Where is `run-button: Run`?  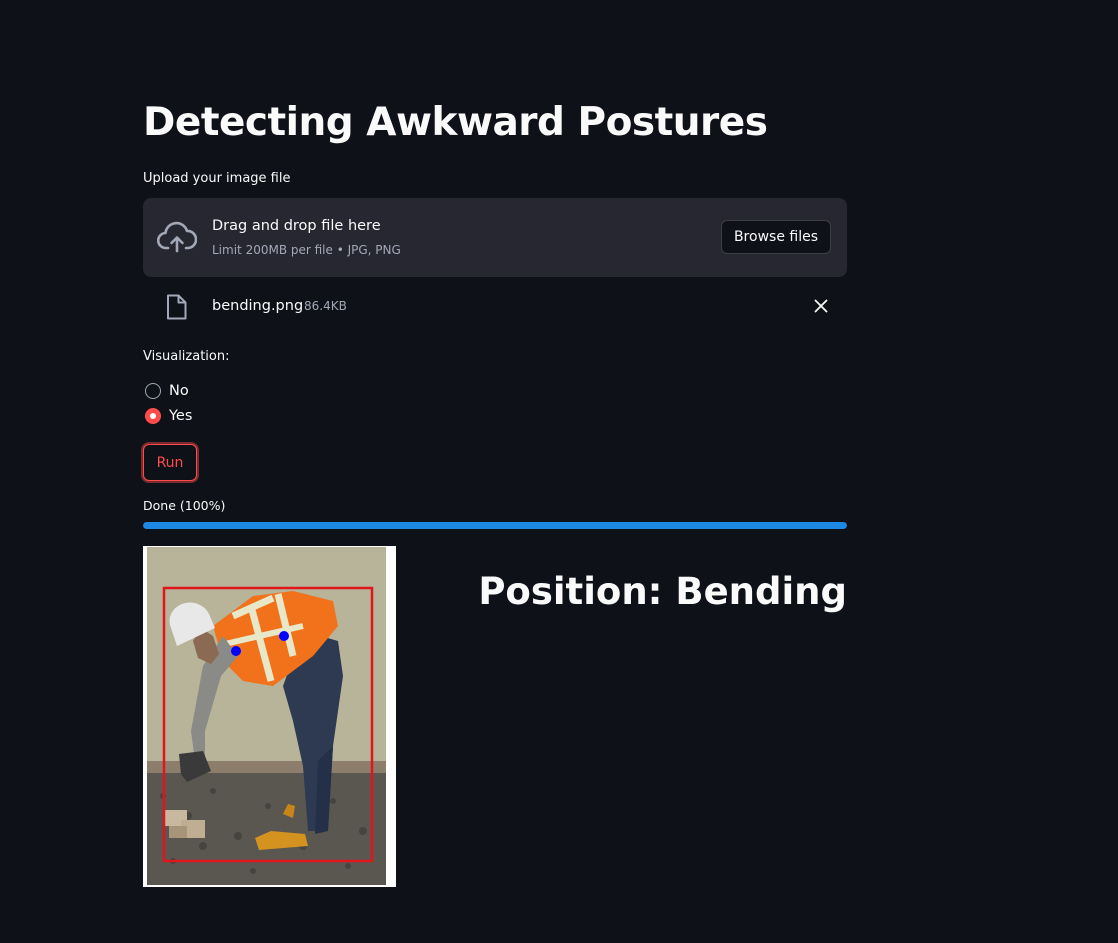
run-button: Run is located at coordinates (170, 462).